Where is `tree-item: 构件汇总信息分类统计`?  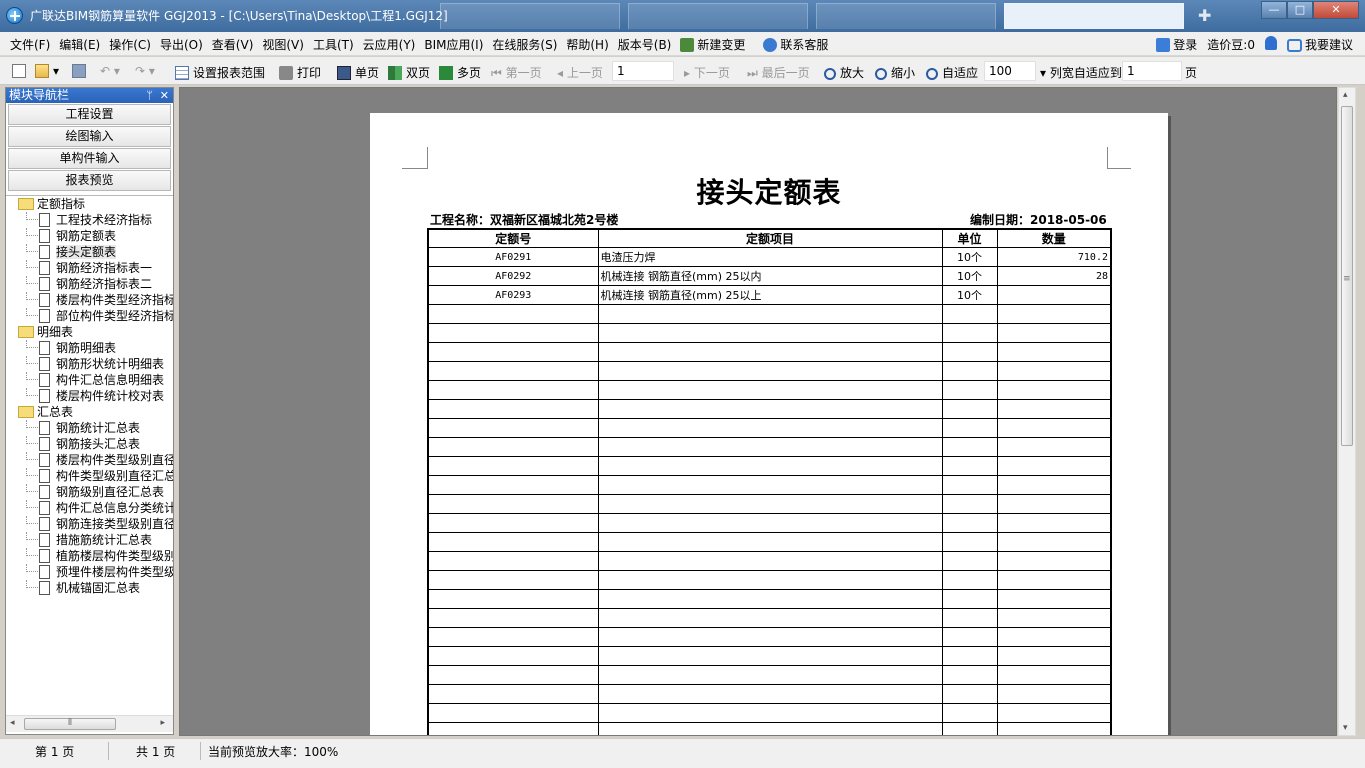 tree-item: 构件汇总信息分类统计 is located at coordinates (89, 508).